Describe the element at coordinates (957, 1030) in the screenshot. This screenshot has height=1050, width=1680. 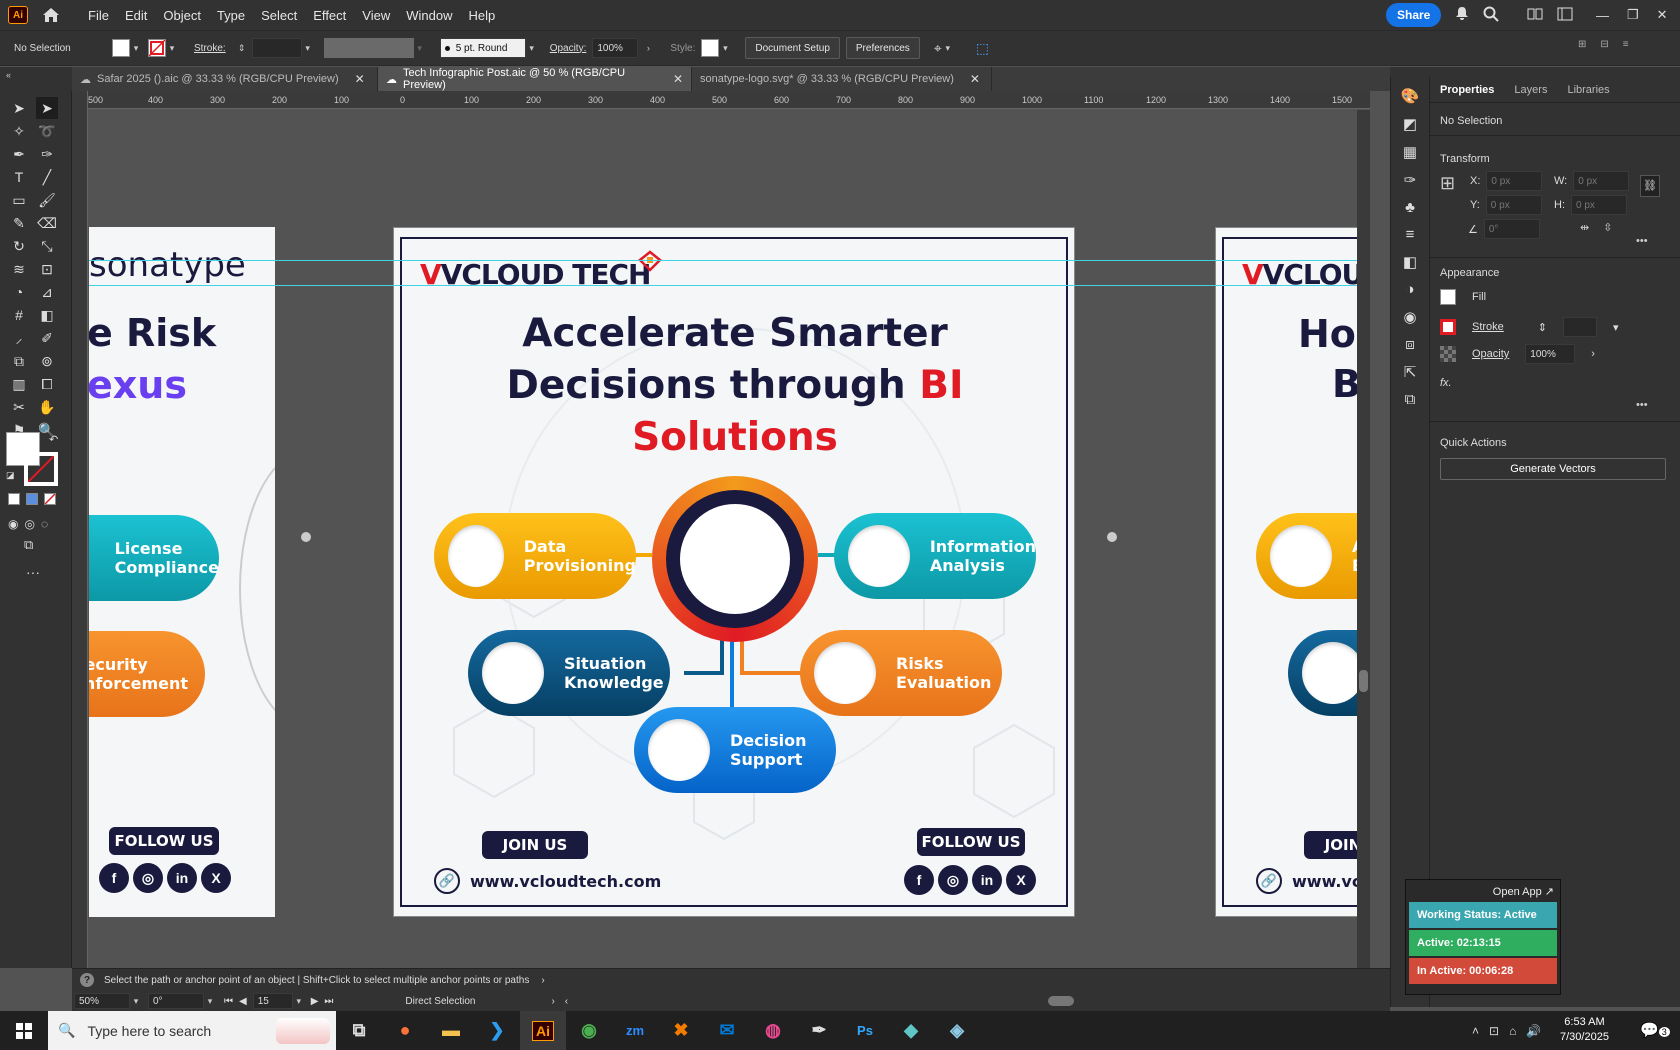
I see `app-notepad-icon: ◈` at that location.